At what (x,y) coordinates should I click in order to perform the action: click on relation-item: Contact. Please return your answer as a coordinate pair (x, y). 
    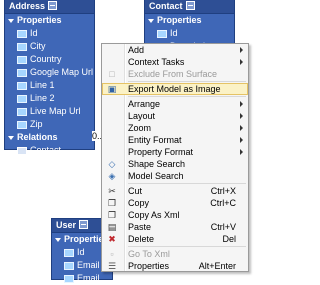
    Looking at the image, I should click on (49, 150).